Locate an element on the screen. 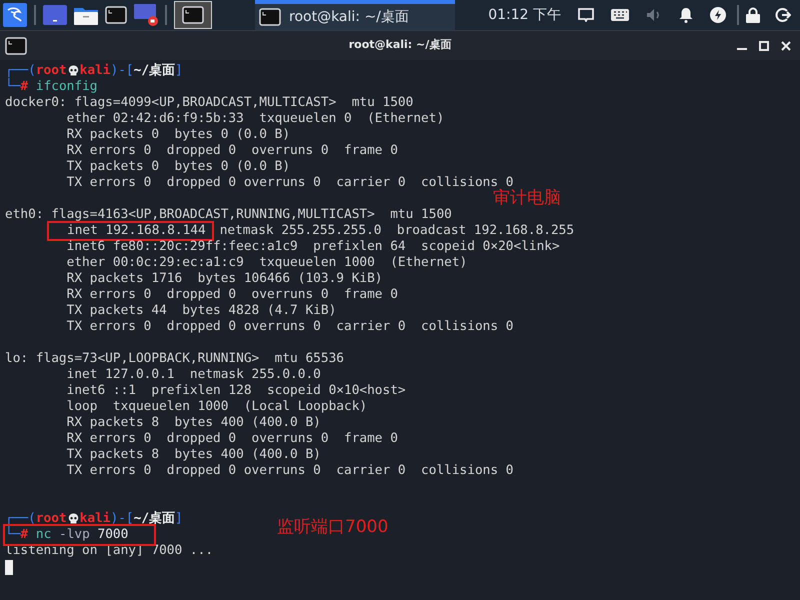 The height and width of the screenshot is (600, 800). output-text: loop txqueuelen 1000 (Local Loopback) is located at coordinates (217, 407).